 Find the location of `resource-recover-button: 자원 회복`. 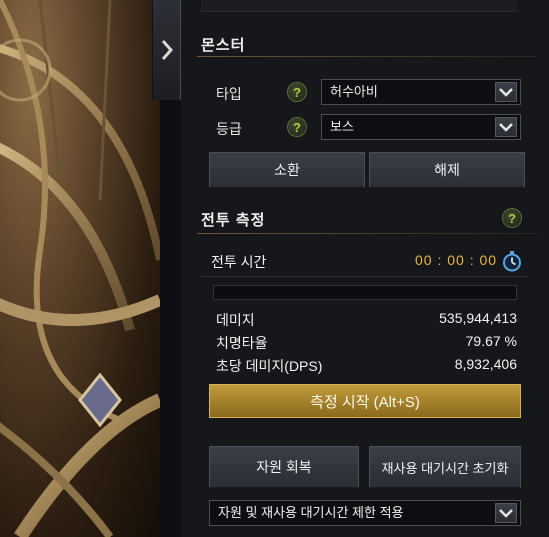

resource-recover-button: 자원 회복 is located at coordinates (284, 467).